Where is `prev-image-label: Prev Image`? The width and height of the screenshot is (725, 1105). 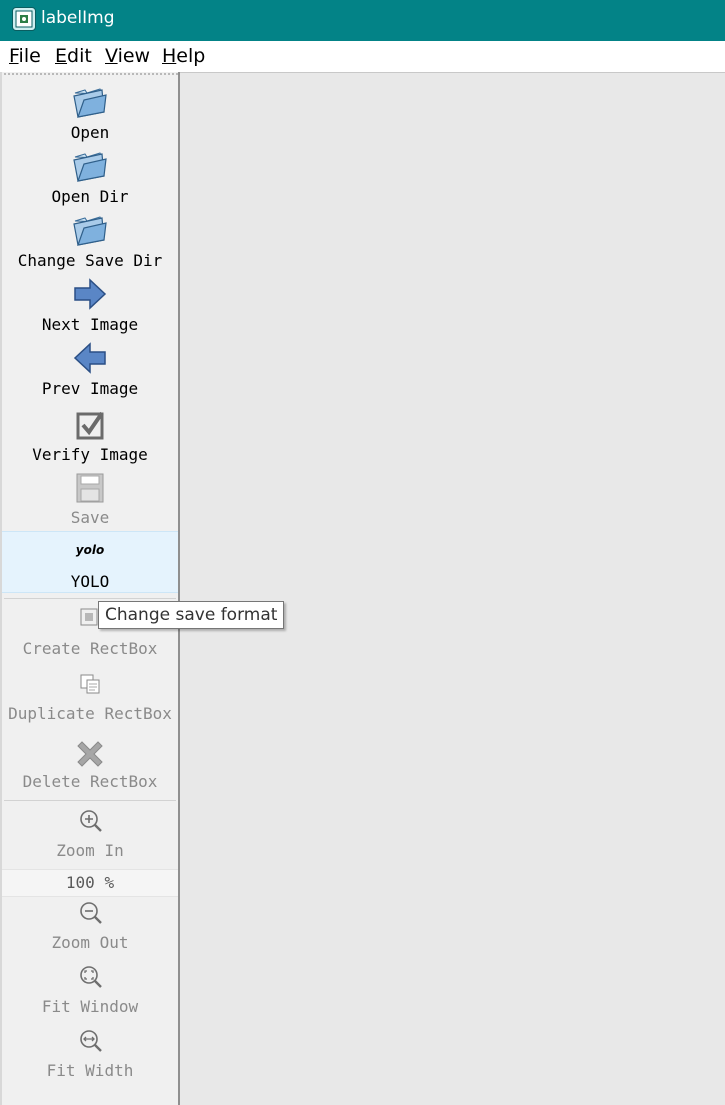 prev-image-label: Prev Image is located at coordinates (90, 388).